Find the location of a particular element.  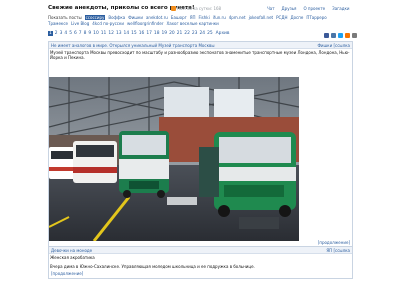

page-link: 7 is located at coordinates (80, 33).